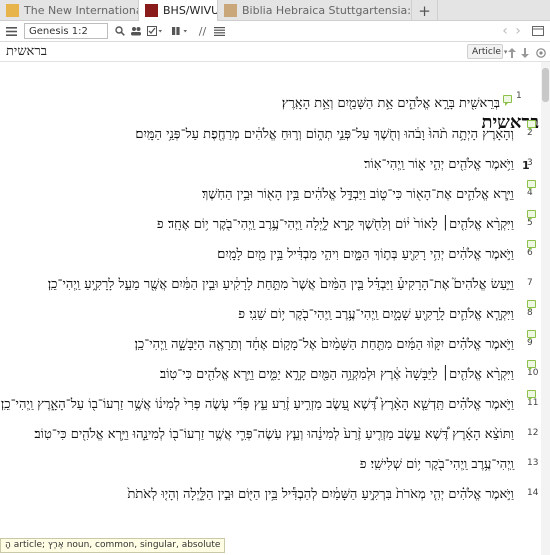 The image size is (550, 555). I want to click on article-dropdown: Article ▾, so click(487, 51).